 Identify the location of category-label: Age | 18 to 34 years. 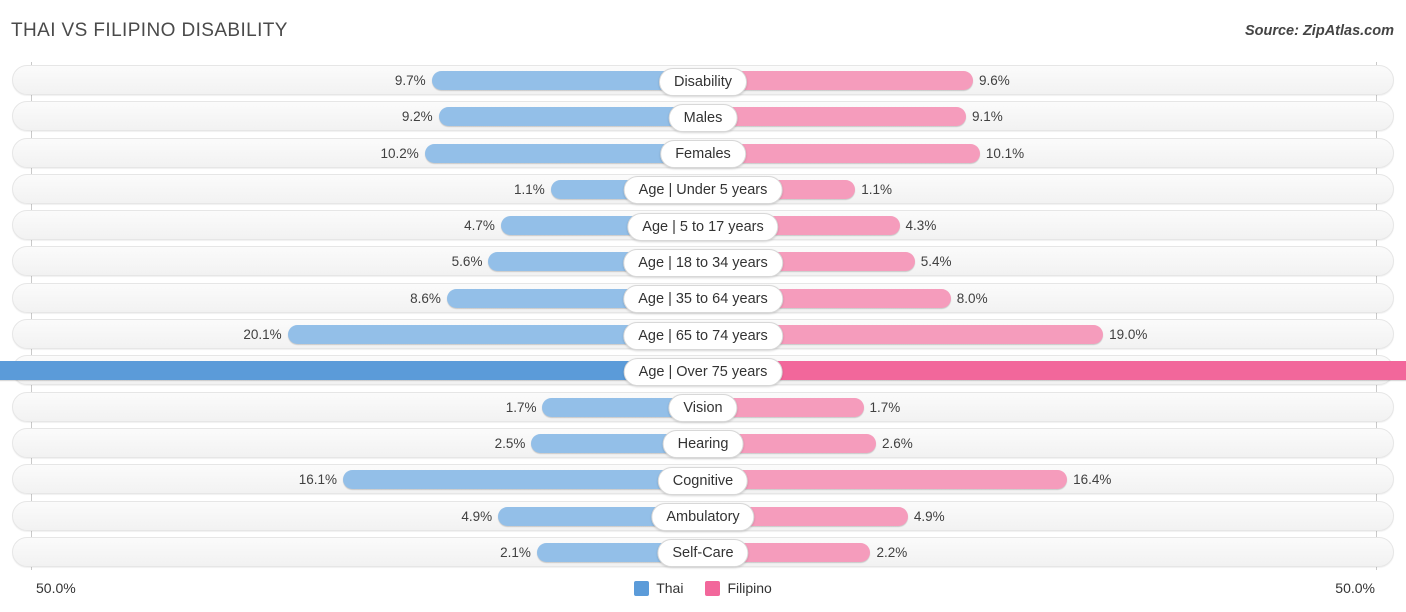
(703, 262).